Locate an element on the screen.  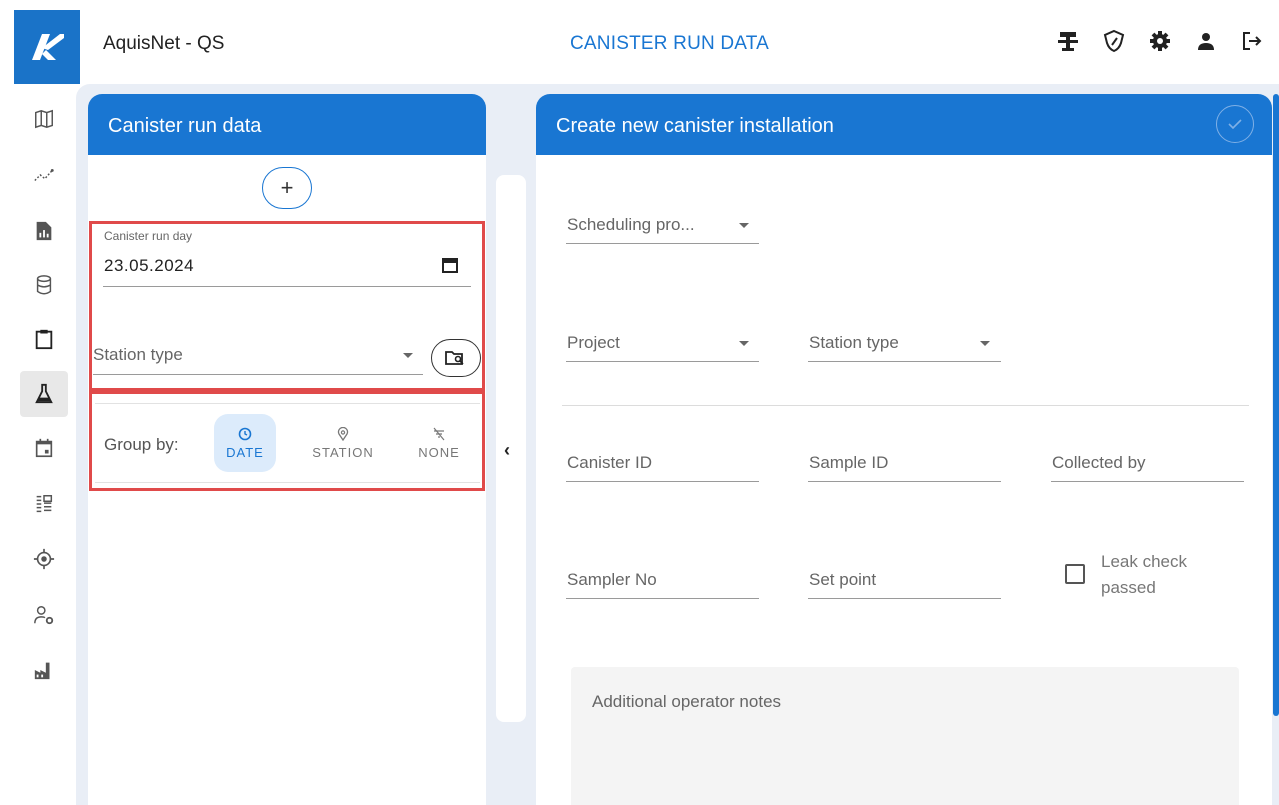
groupby-label: Group by: is located at coordinates (141, 444).